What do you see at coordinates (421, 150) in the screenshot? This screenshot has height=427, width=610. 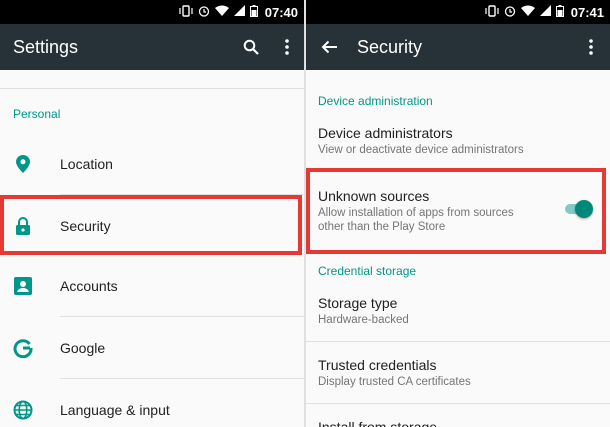 I see `security-item-summary: View or deactivate device administrators` at bounding box center [421, 150].